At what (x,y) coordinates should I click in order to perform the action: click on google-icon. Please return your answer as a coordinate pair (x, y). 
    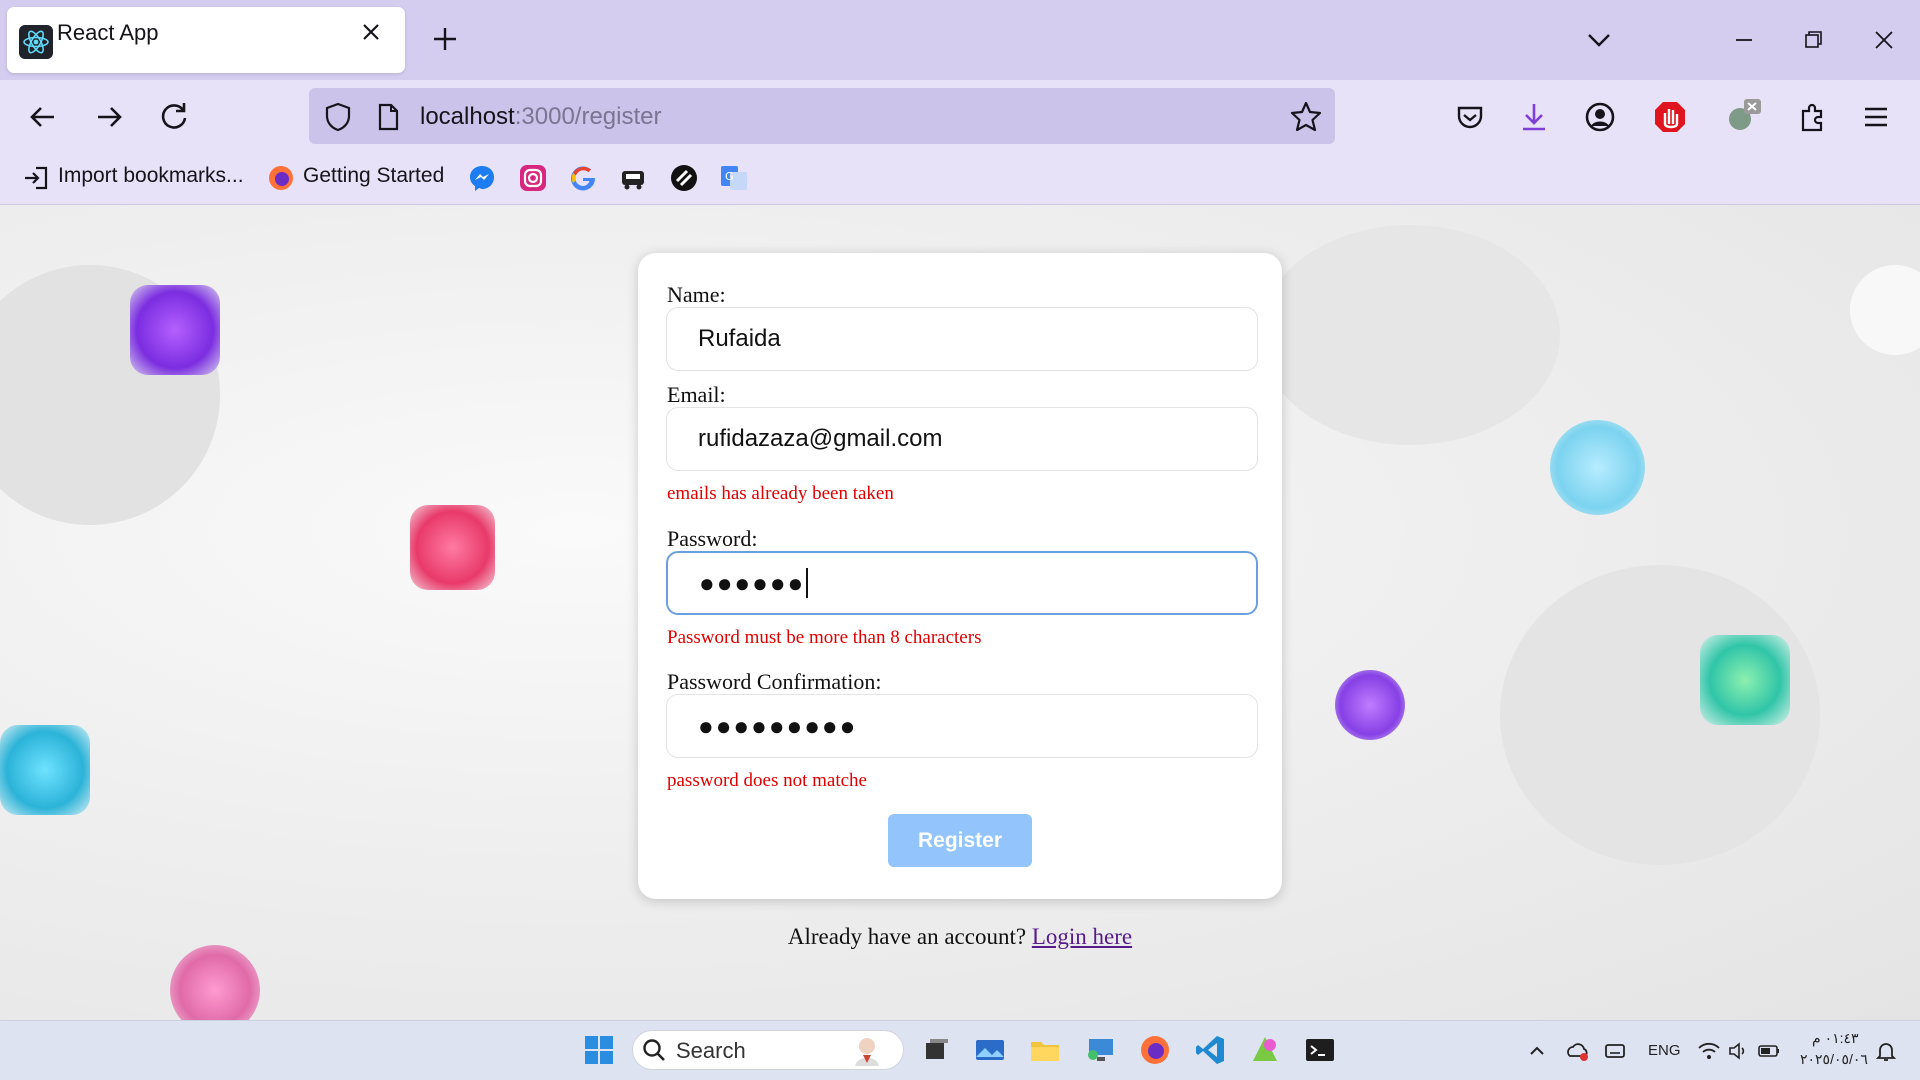
    Looking at the image, I should click on (583, 178).